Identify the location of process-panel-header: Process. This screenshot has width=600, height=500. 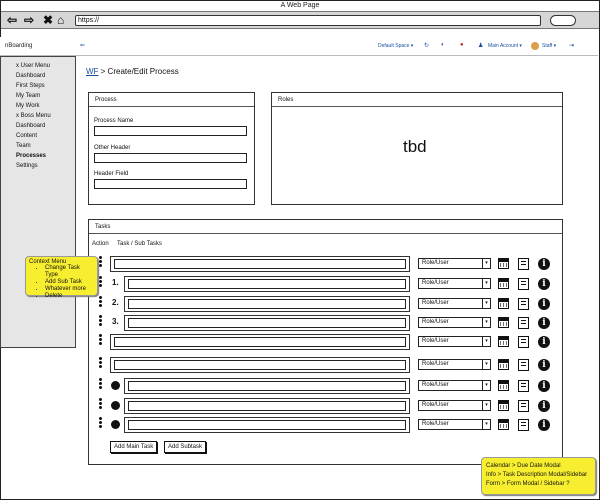
(171, 100).